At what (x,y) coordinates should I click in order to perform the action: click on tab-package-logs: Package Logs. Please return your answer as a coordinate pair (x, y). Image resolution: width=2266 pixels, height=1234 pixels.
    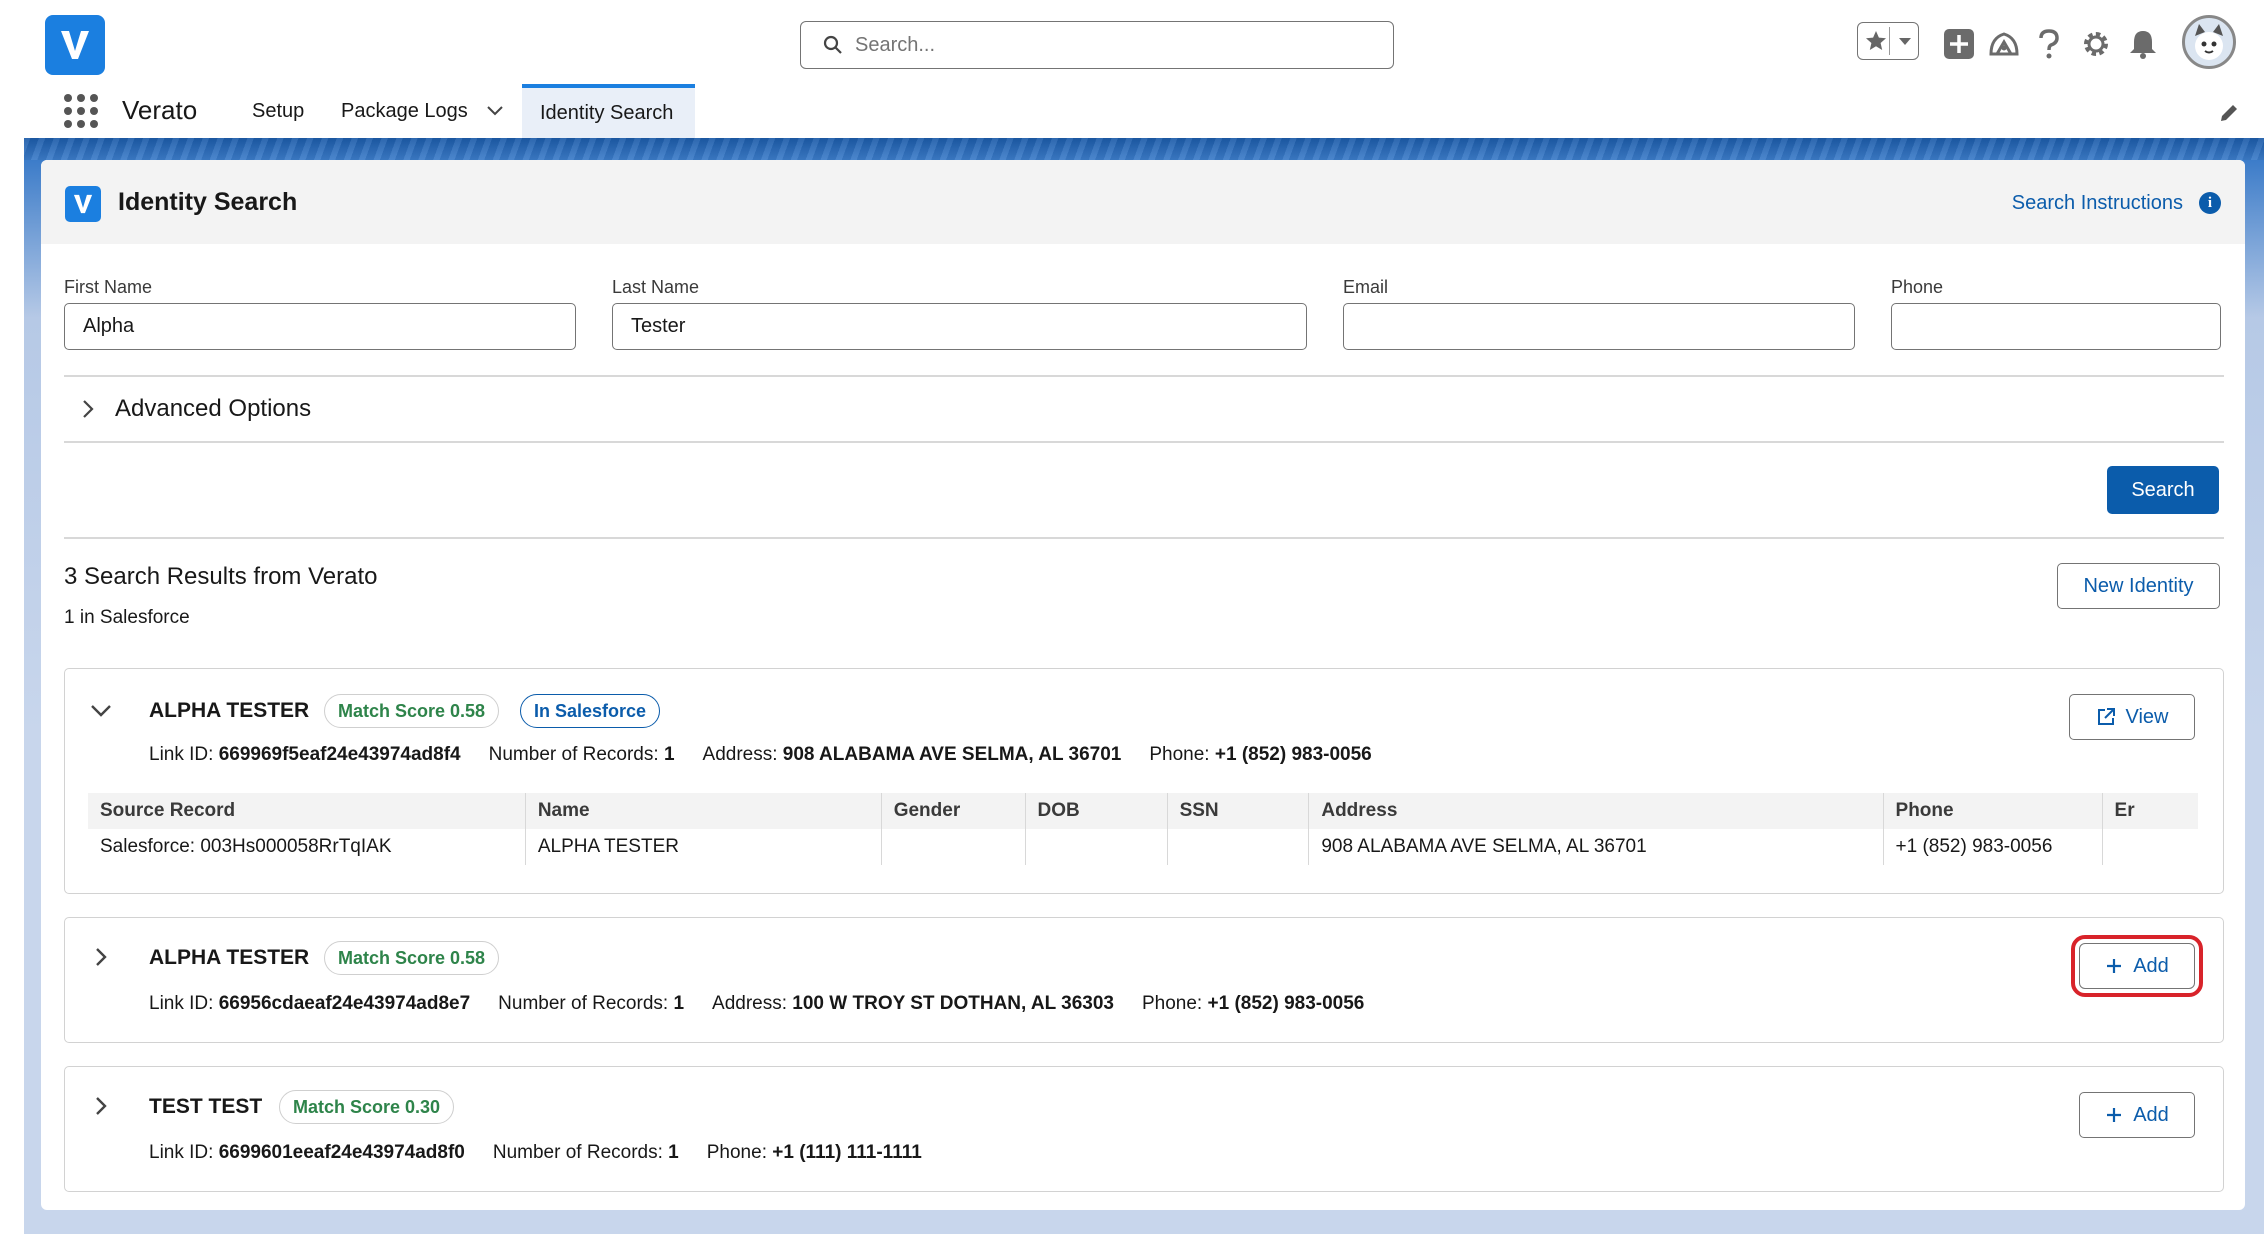
    Looking at the image, I should click on (422, 111).